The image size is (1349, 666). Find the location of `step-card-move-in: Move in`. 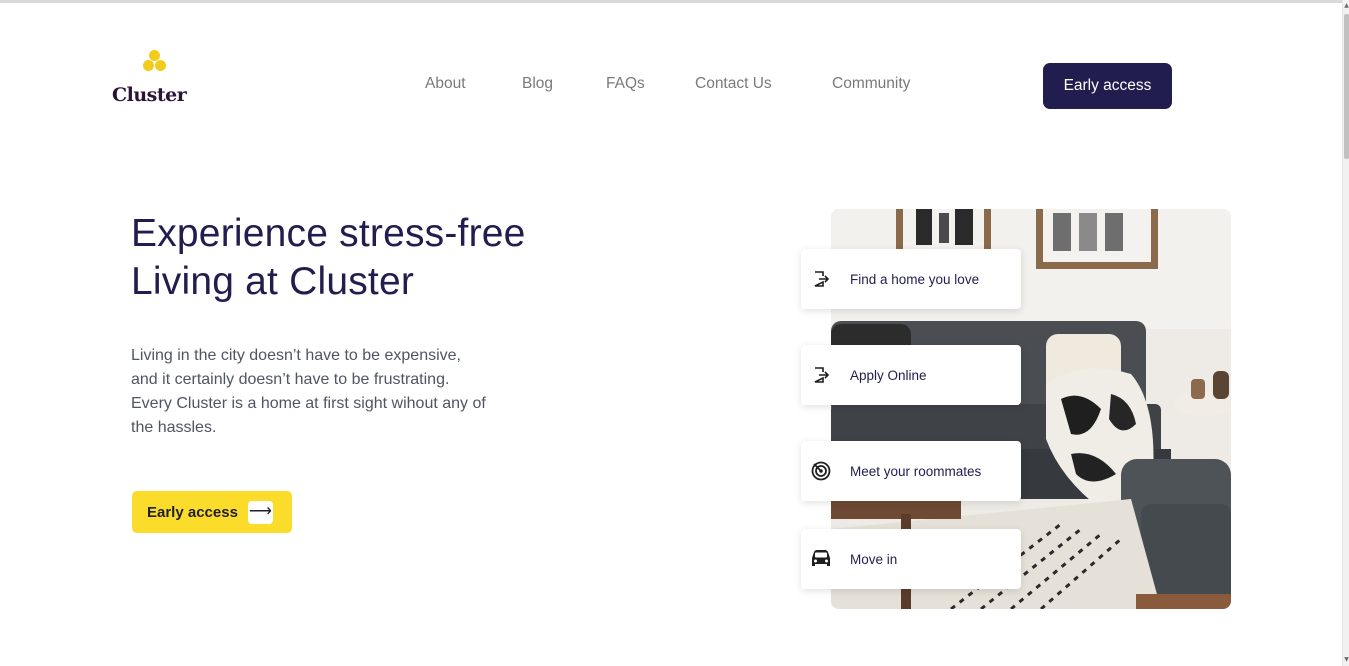

step-card-move-in: Move in is located at coordinates (911, 559).